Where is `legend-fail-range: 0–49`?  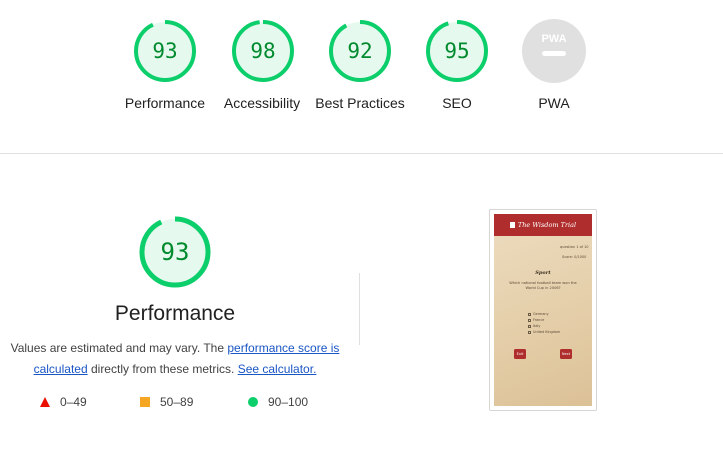 legend-fail-range: 0–49 is located at coordinates (73, 402).